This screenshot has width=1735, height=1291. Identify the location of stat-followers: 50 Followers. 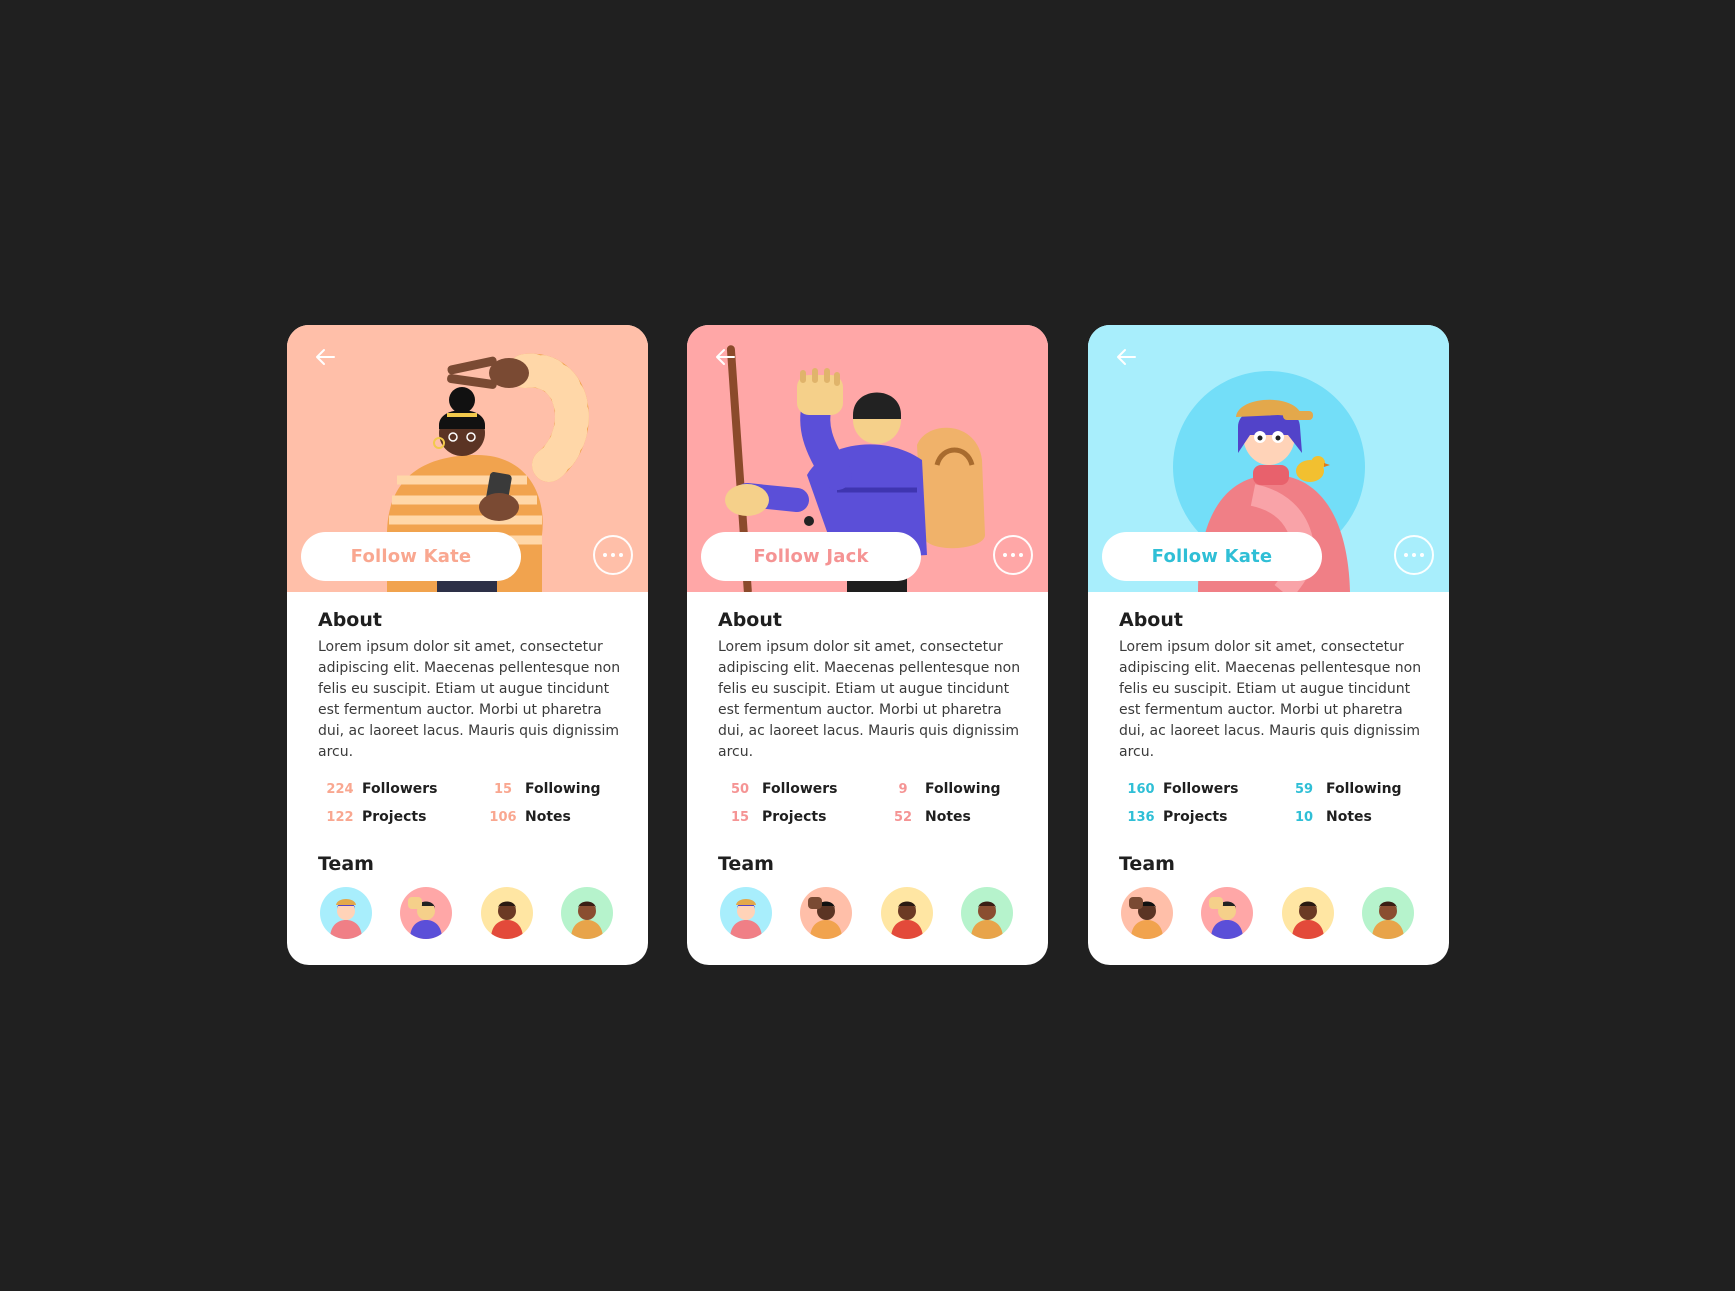
(778, 789).